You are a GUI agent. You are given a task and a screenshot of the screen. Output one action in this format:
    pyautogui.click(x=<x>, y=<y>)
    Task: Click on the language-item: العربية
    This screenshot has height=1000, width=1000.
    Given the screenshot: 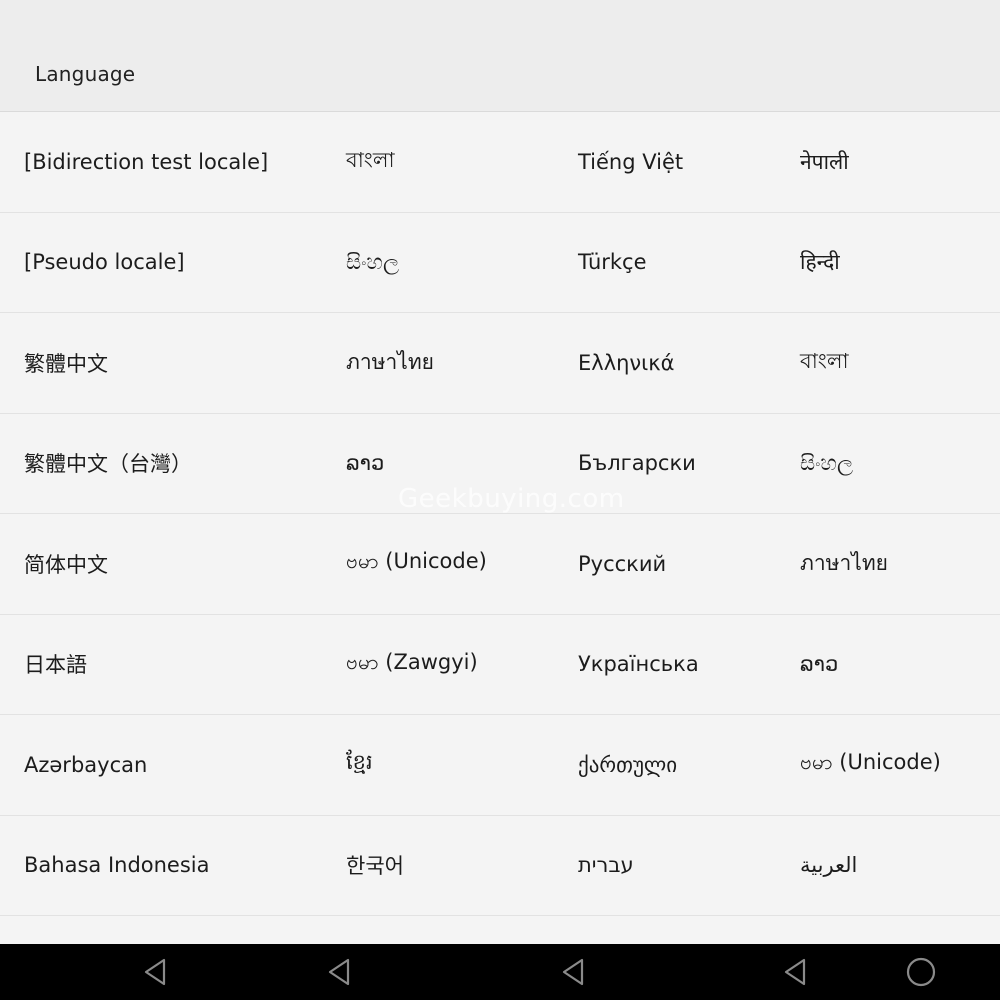 What is the action you would take?
    pyautogui.click(x=888, y=866)
    